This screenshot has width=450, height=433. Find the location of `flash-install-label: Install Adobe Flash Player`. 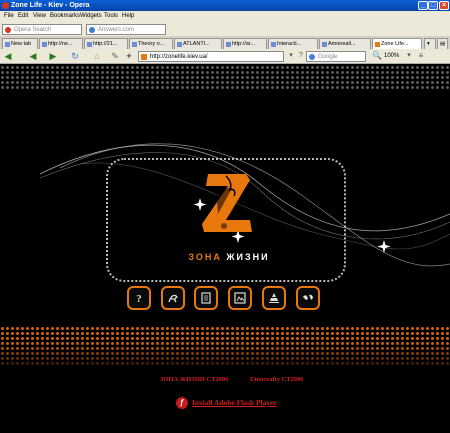

flash-install-label: Install Adobe Flash Player is located at coordinates (234, 402).